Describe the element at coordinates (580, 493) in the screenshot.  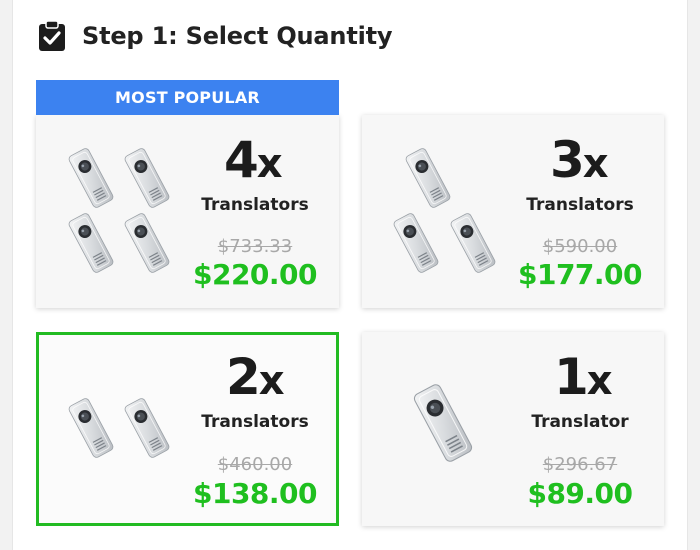
I see `option-new-price: $89.00` at that location.